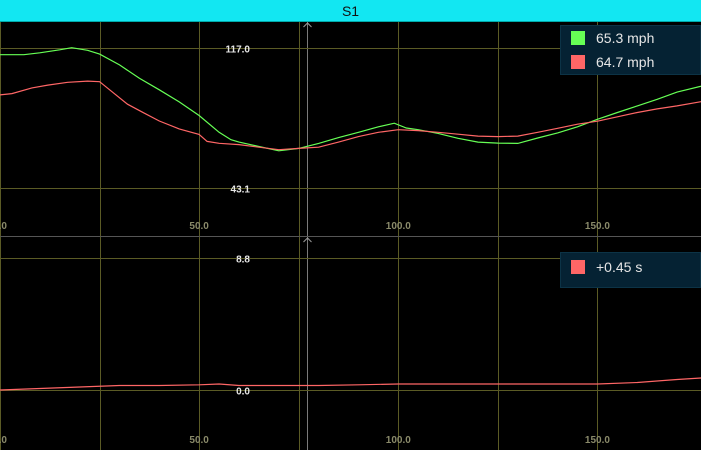 The width and height of the screenshot is (701, 450). What do you see at coordinates (243, 392) in the screenshot?
I see `y-tick-label: 0.0` at bounding box center [243, 392].